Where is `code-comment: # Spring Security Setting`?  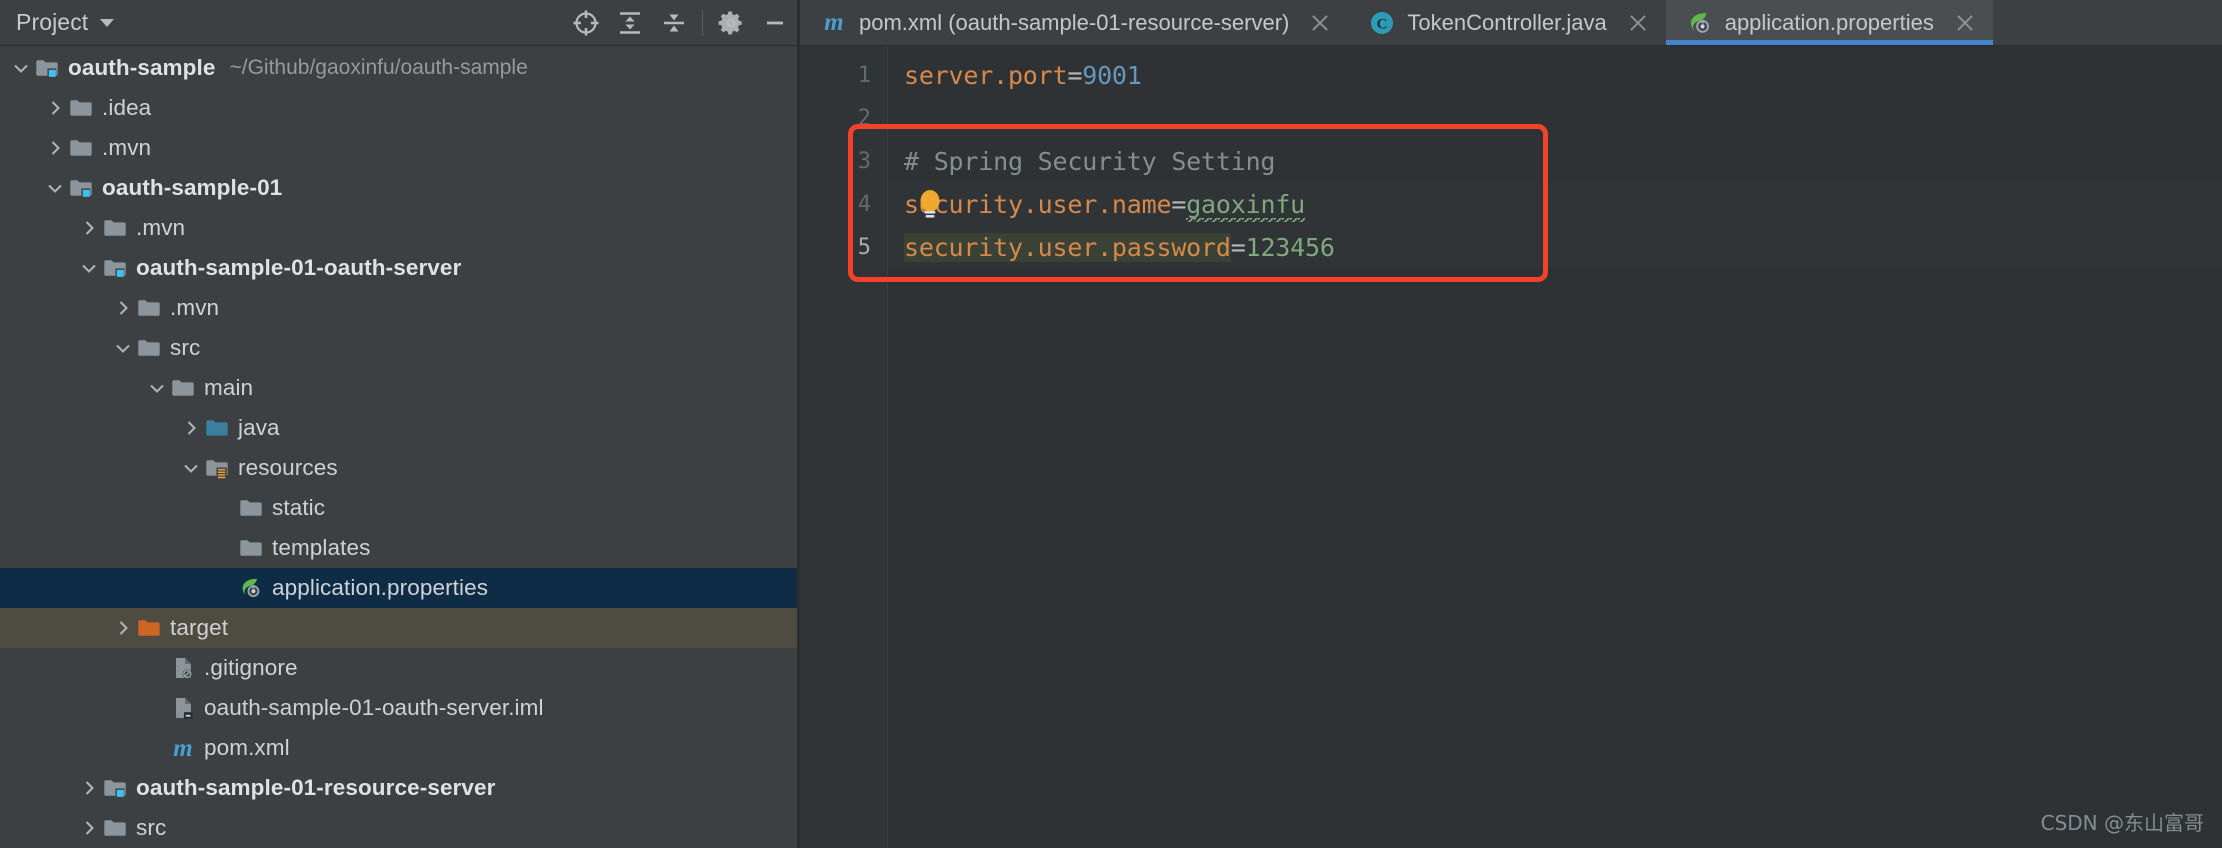 code-comment: # Spring Security Setting is located at coordinates (1090, 161).